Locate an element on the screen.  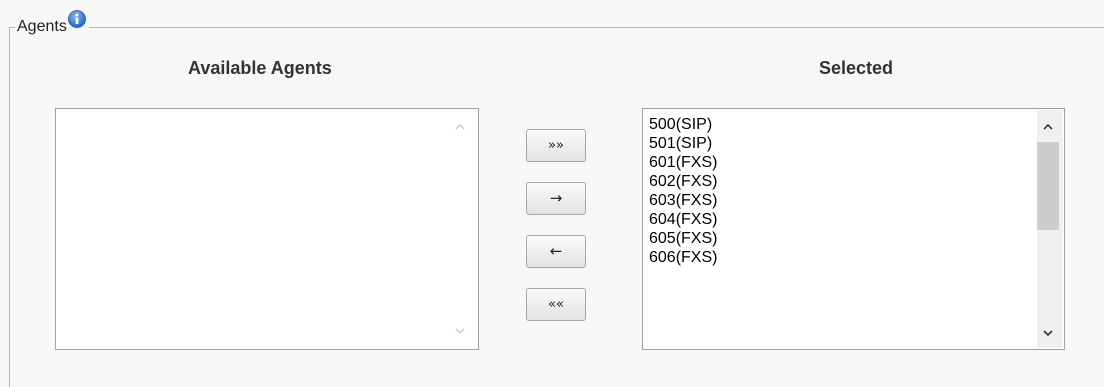
list-item: 501(SIP) is located at coordinates (683, 143).